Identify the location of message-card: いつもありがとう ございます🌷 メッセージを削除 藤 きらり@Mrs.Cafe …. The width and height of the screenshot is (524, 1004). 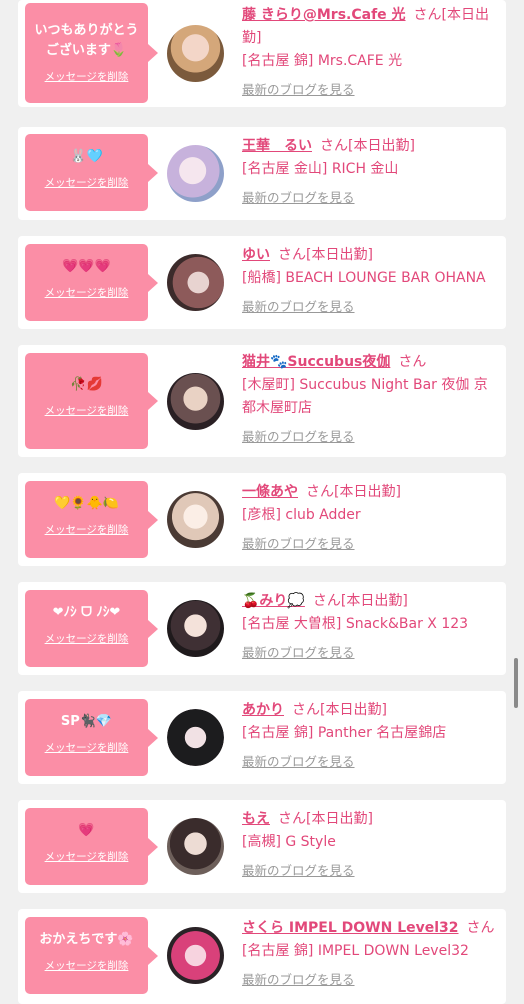
(262, 53).